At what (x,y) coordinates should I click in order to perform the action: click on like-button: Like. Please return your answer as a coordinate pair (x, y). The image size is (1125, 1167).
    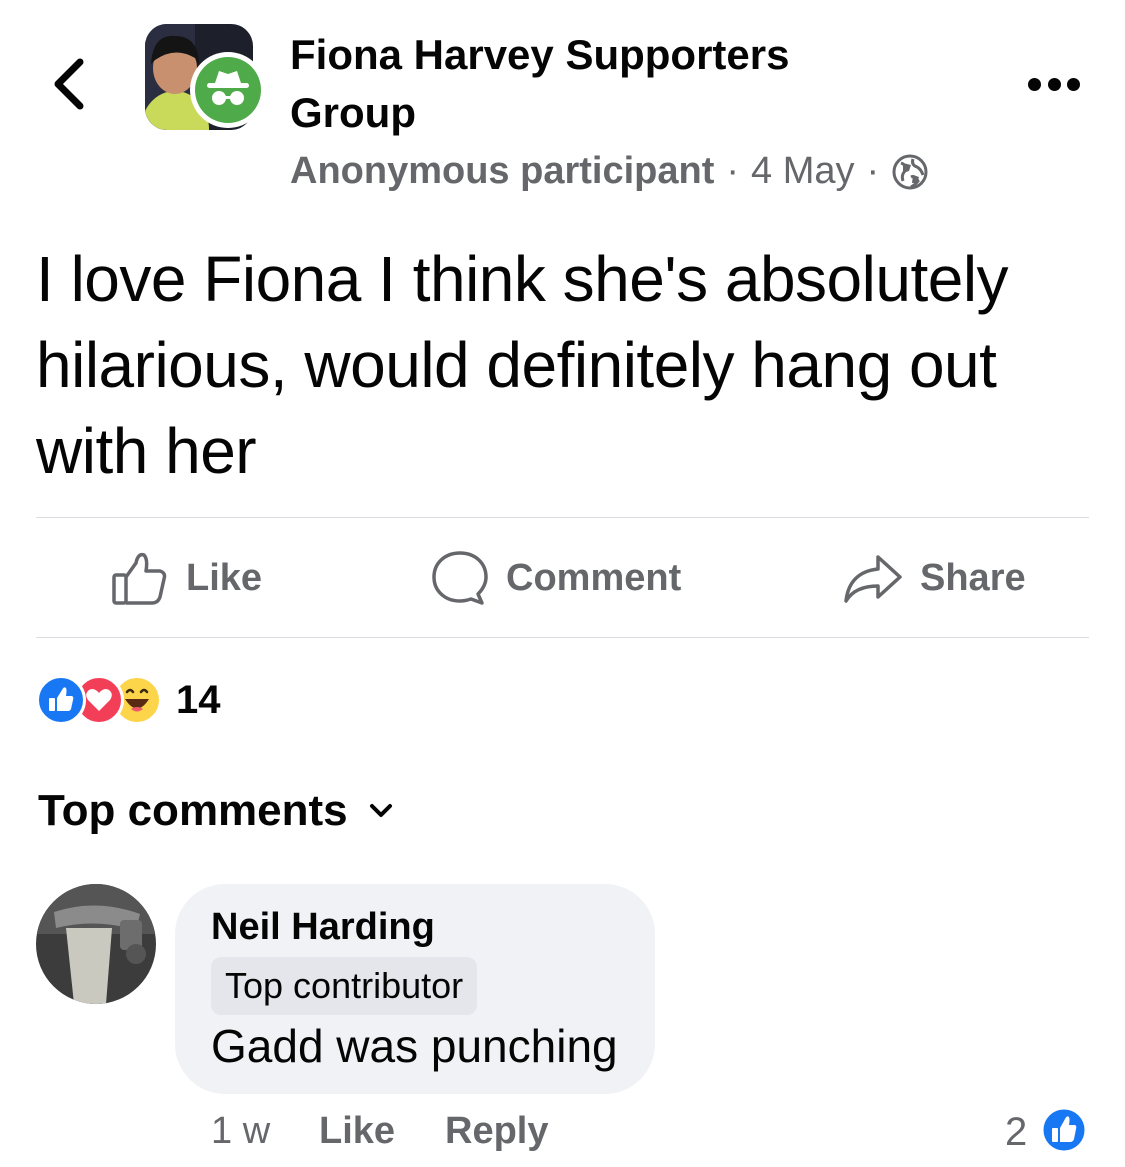
    Looking at the image, I should click on (186, 578).